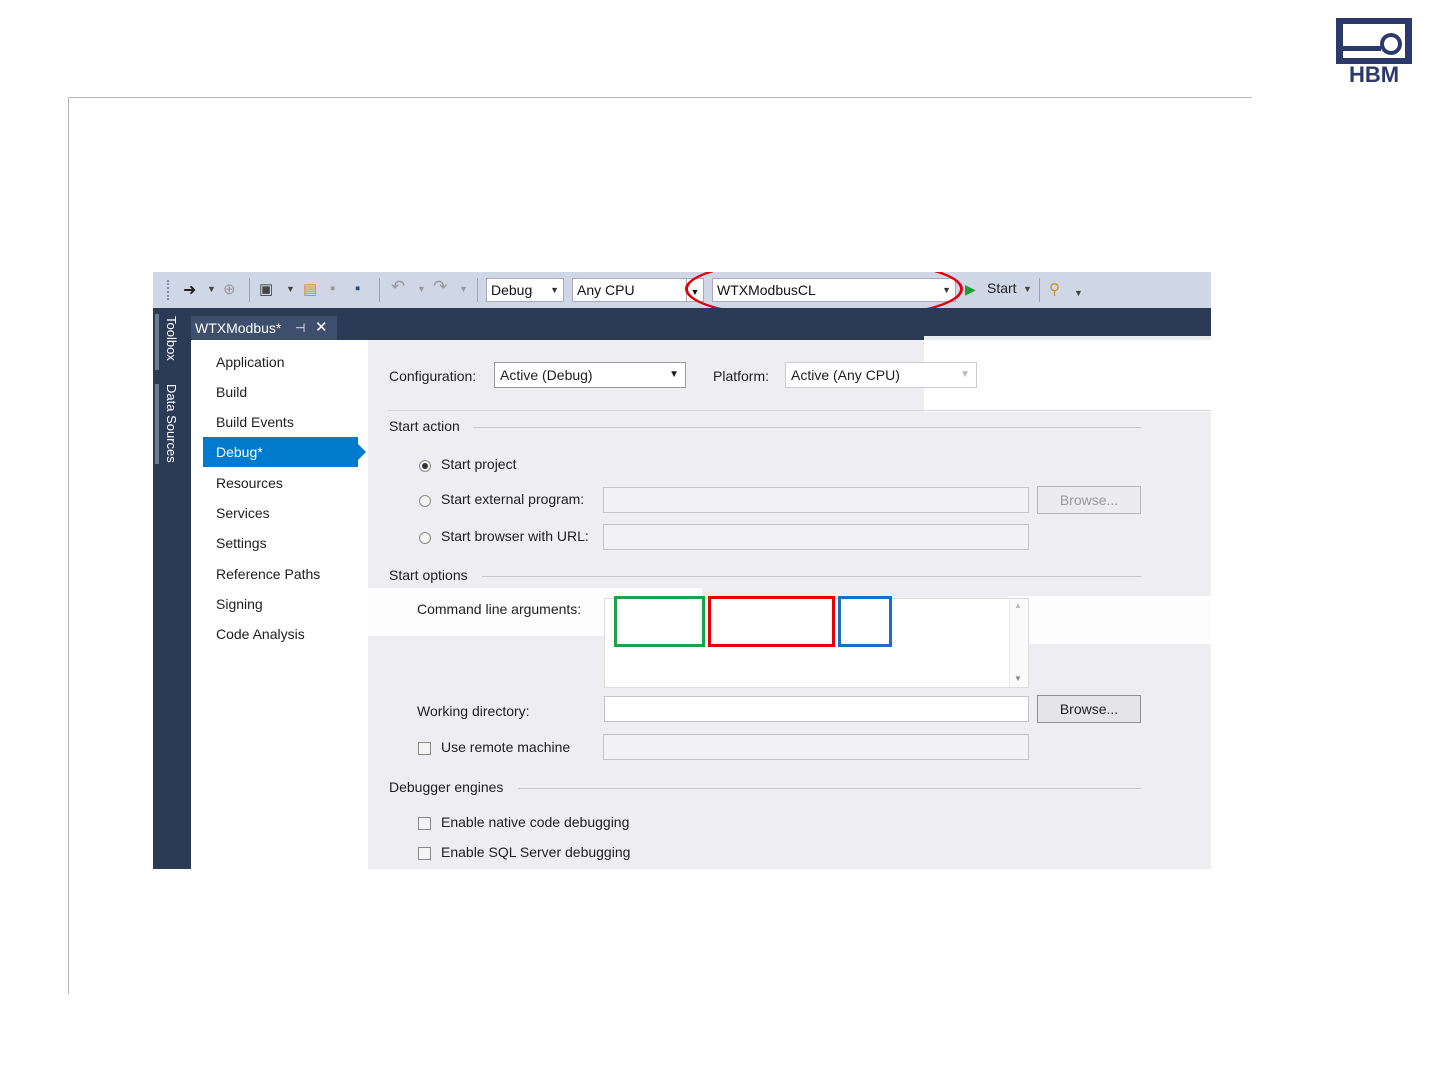 The height and width of the screenshot is (1080, 1440). Describe the element at coordinates (300, 328) in the screenshot. I see `pin-icon: ⊣` at that location.